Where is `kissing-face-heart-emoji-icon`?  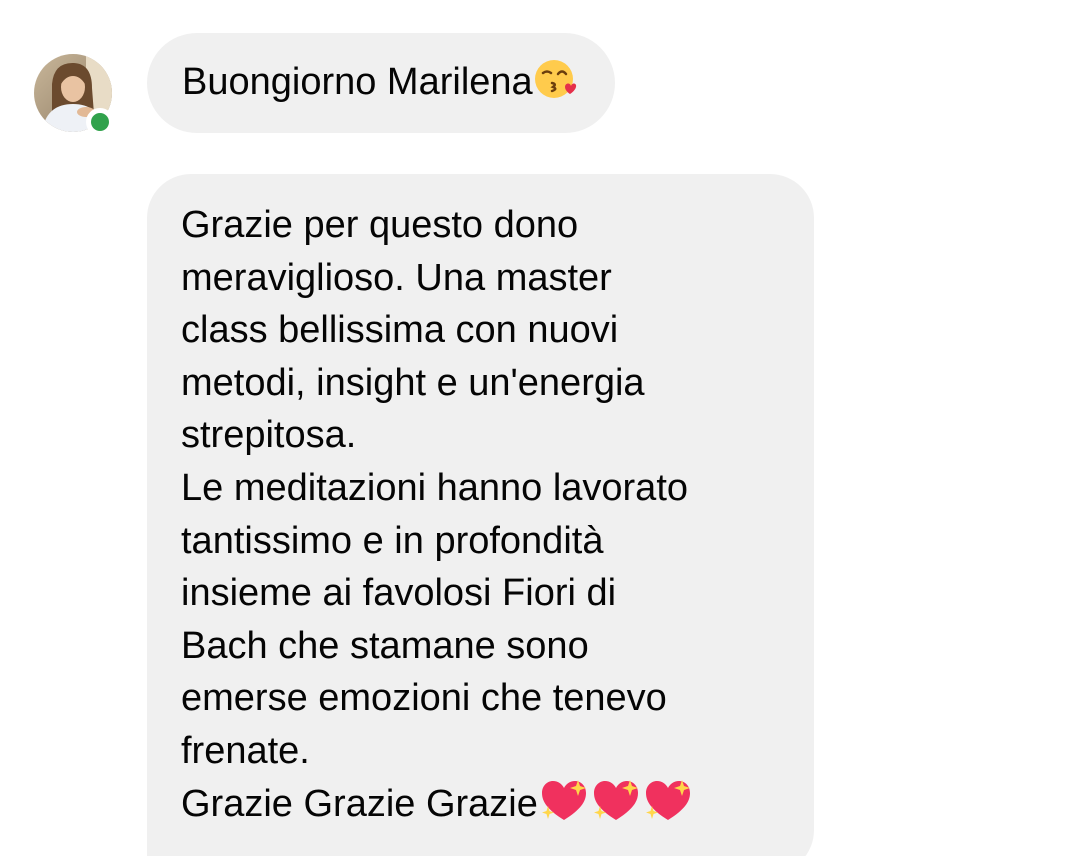 kissing-face-heart-emoji-icon is located at coordinates (556, 79).